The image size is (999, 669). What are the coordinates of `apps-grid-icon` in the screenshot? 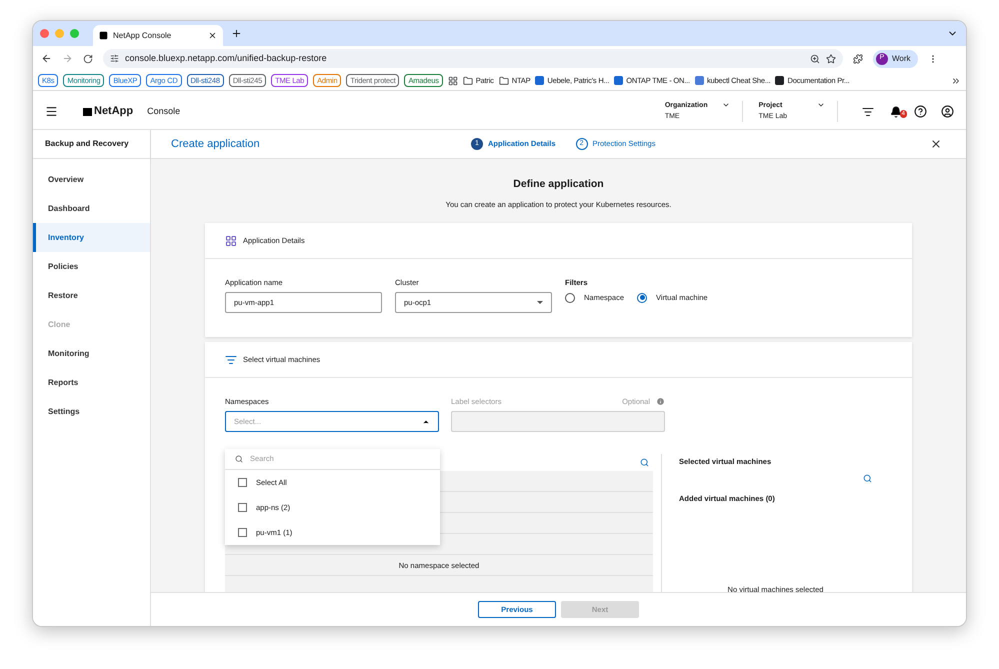 It's located at (453, 81).